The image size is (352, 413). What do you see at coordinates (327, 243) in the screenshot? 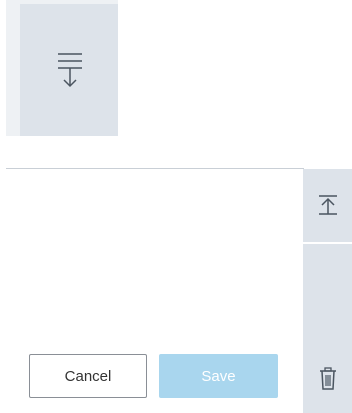
I see `rail-separator` at bounding box center [327, 243].